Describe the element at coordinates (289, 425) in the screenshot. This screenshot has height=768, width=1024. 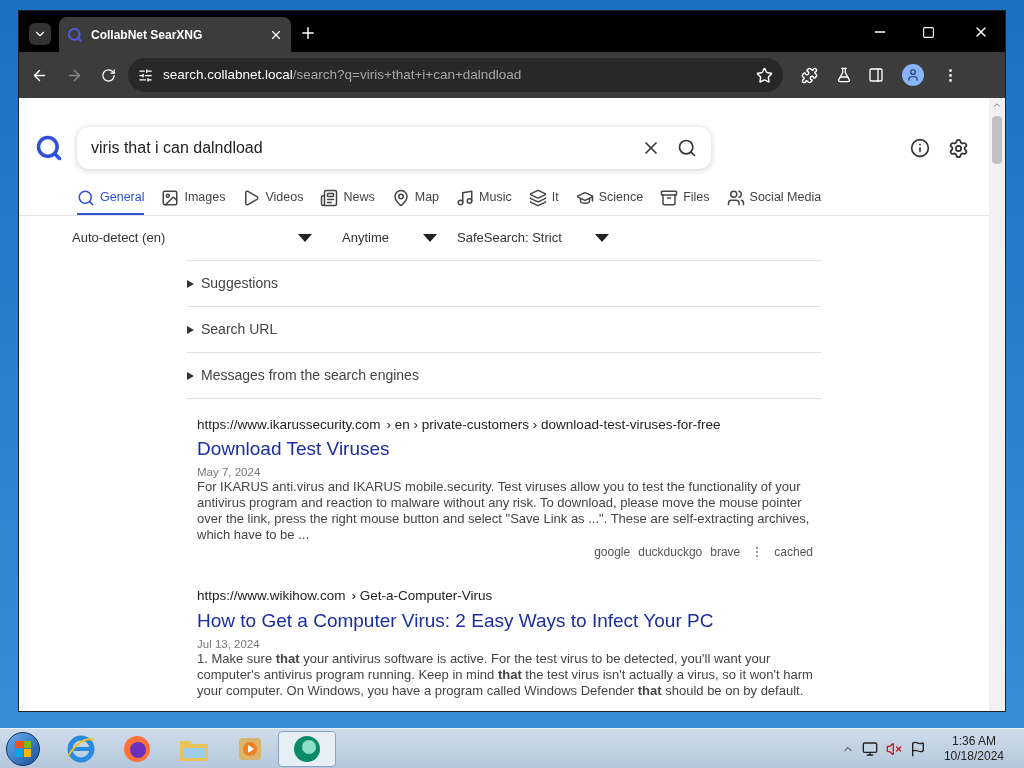
I see `result-url: https://www.ikarussecurity.com` at that location.